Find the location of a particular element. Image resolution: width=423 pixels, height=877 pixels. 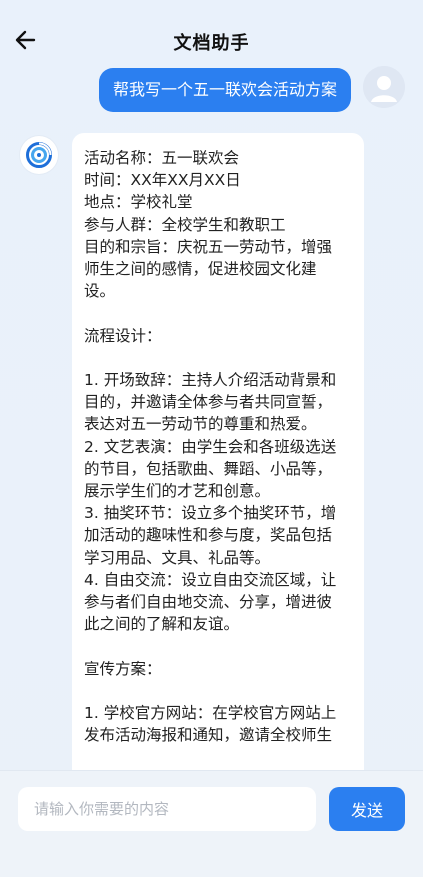

user-avatar is located at coordinates (384, 87).